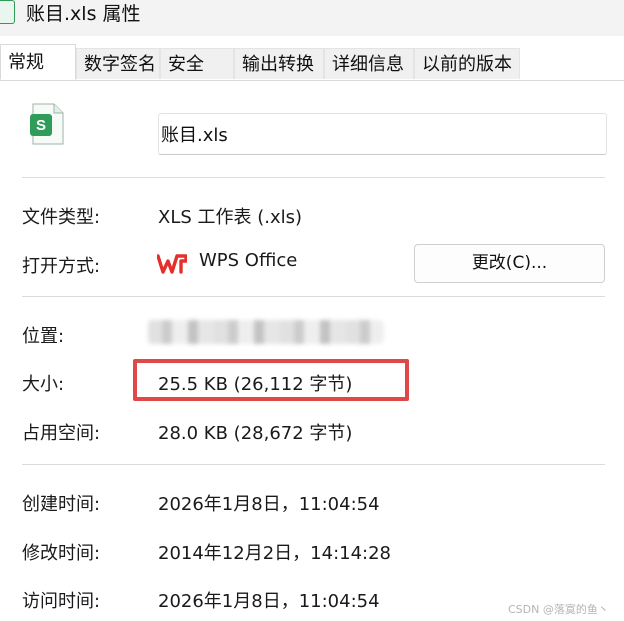  Describe the element at coordinates (255, 433) in the screenshot. I see `size-on-disk-value: 28.0 KB (28,672 字节)` at that location.